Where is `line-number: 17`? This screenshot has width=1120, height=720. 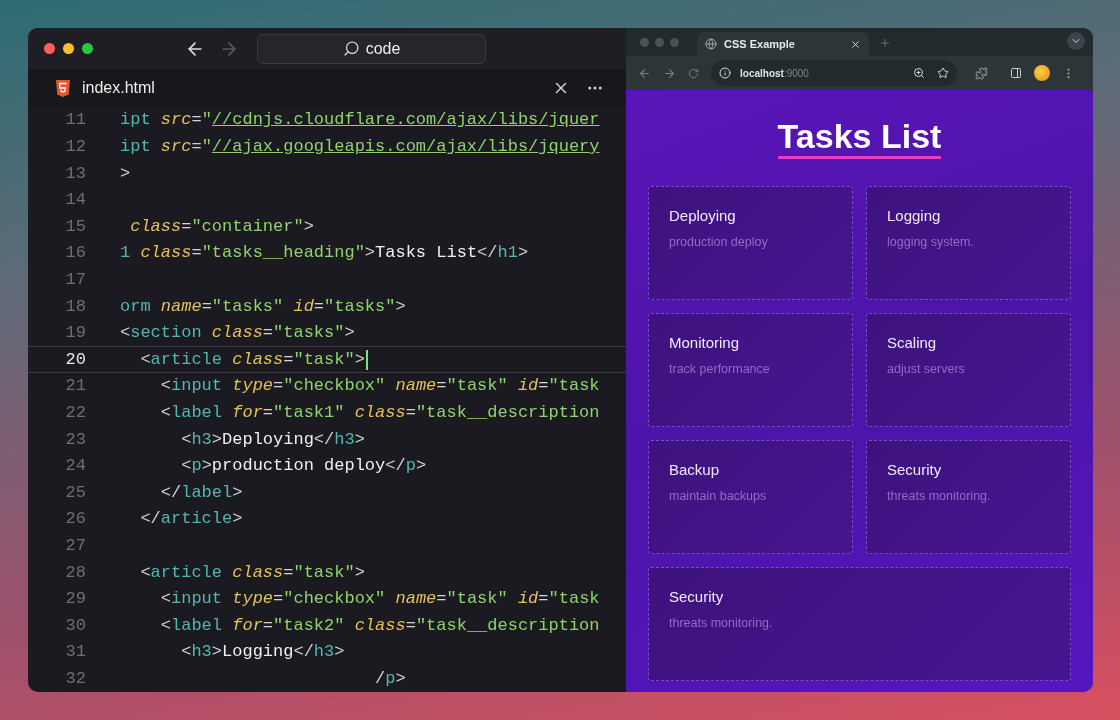 line-number: 17 is located at coordinates (75, 280).